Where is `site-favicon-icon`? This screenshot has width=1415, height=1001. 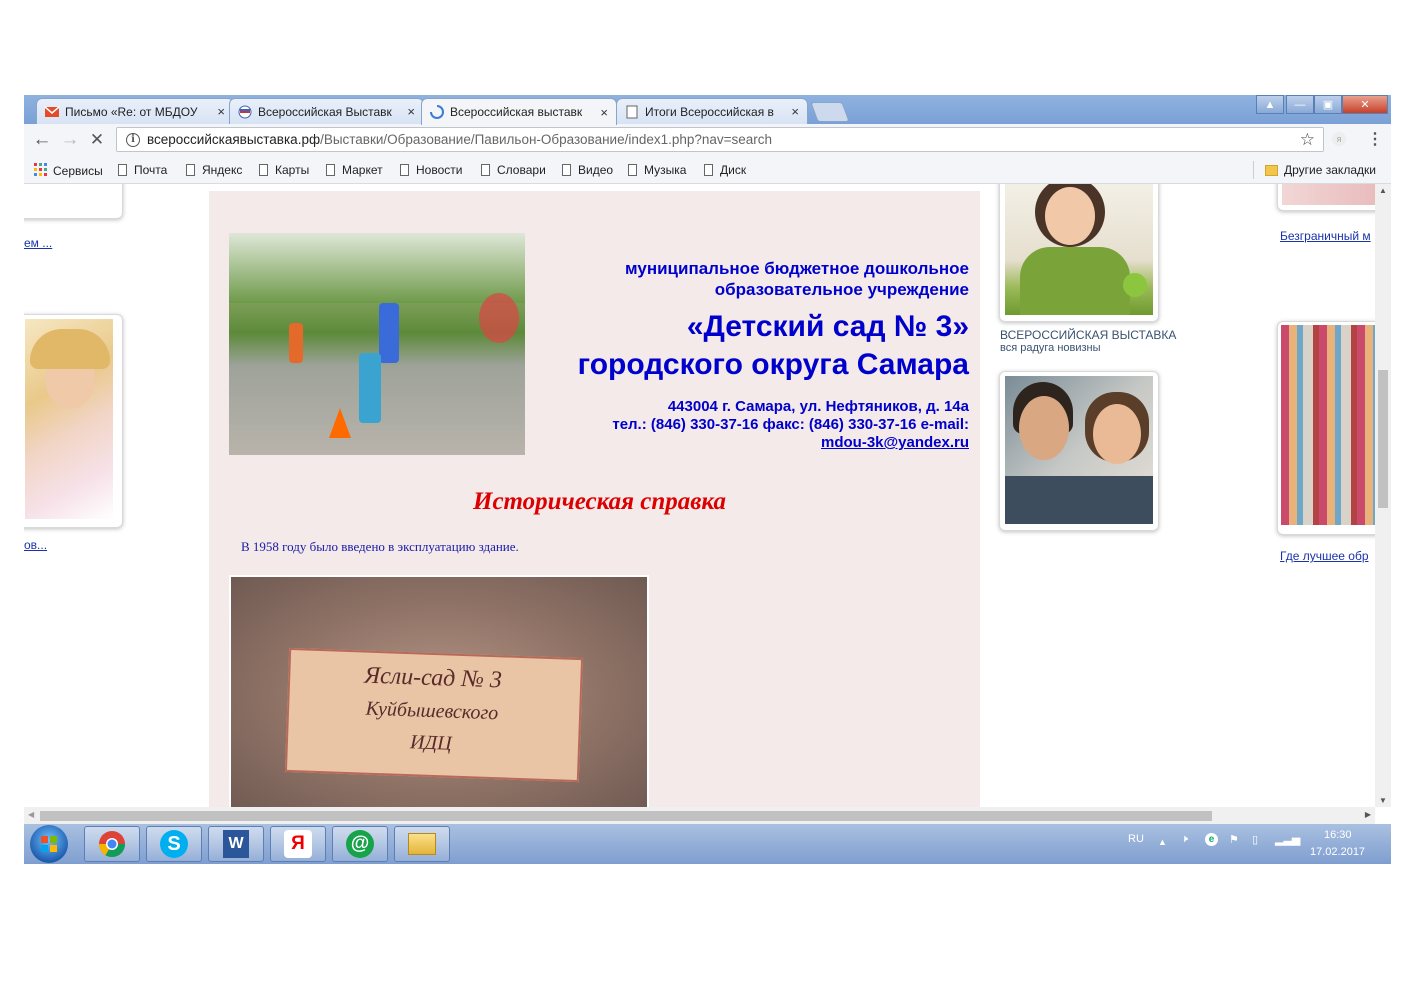
site-favicon-icon is located at coordinates (245, 112).